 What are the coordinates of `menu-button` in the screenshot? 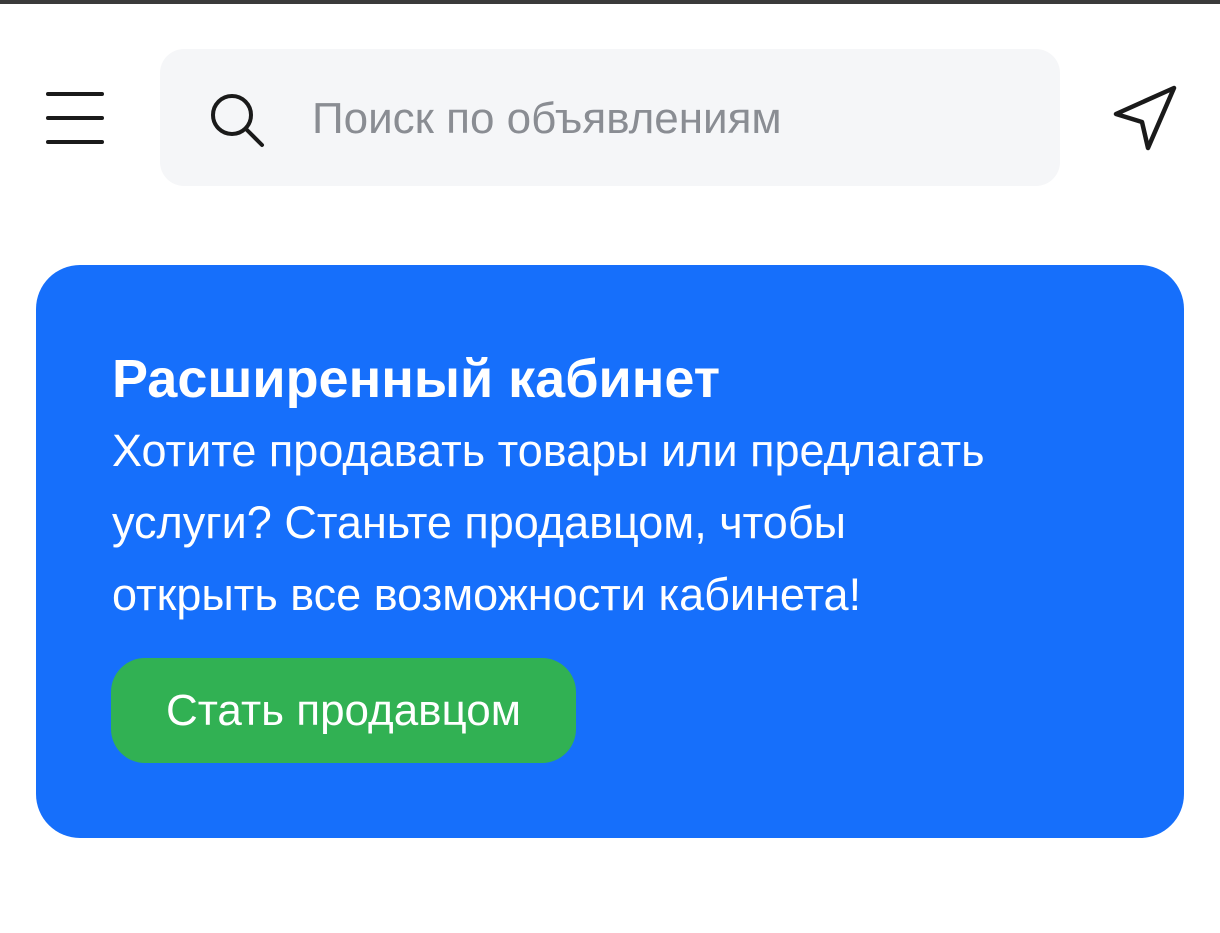 It's located at (75, 118).